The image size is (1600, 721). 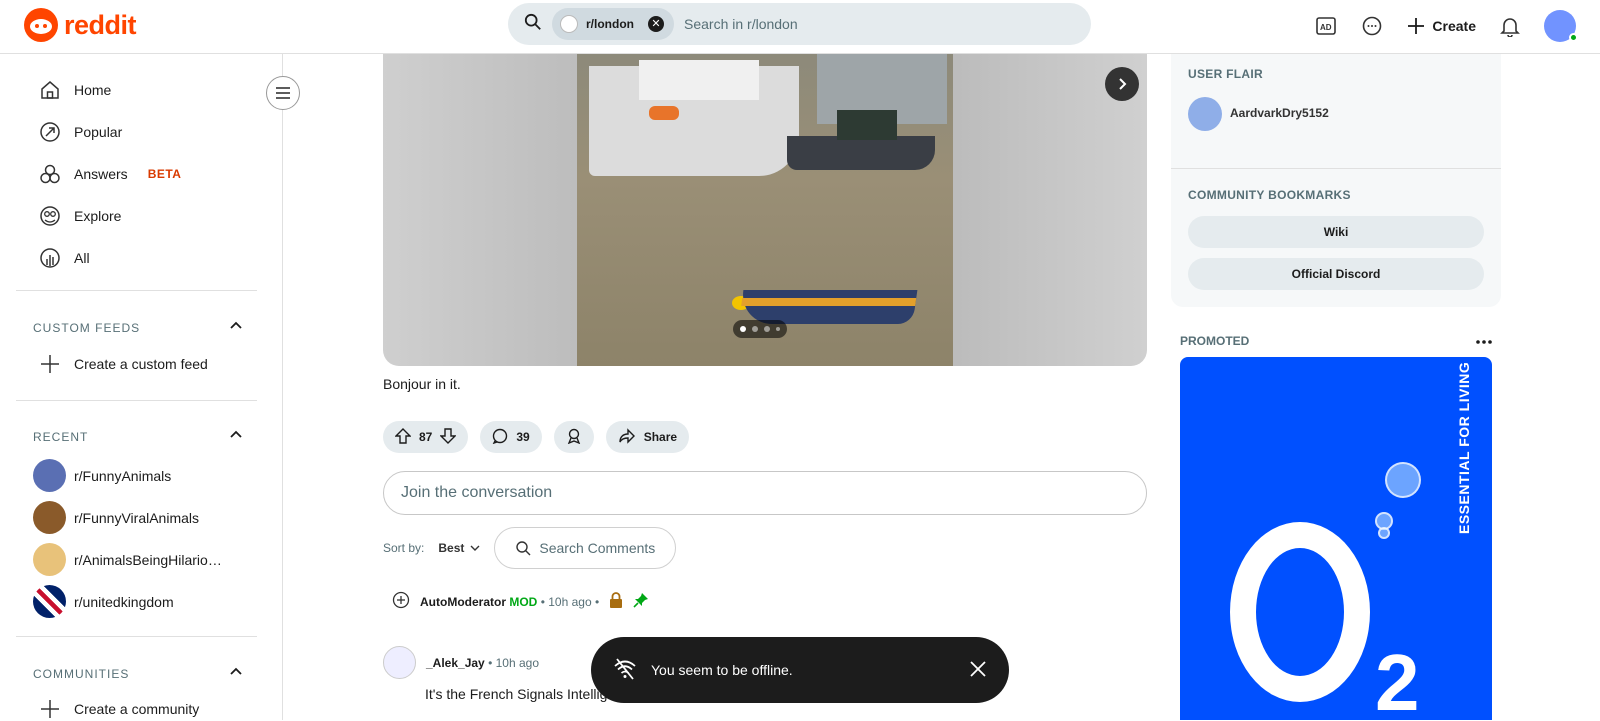 What do you see at coordinates (800, 670) in the screenshot?
I see `offline-toast: You seem to be offline.` at bounding box center [800, 670].